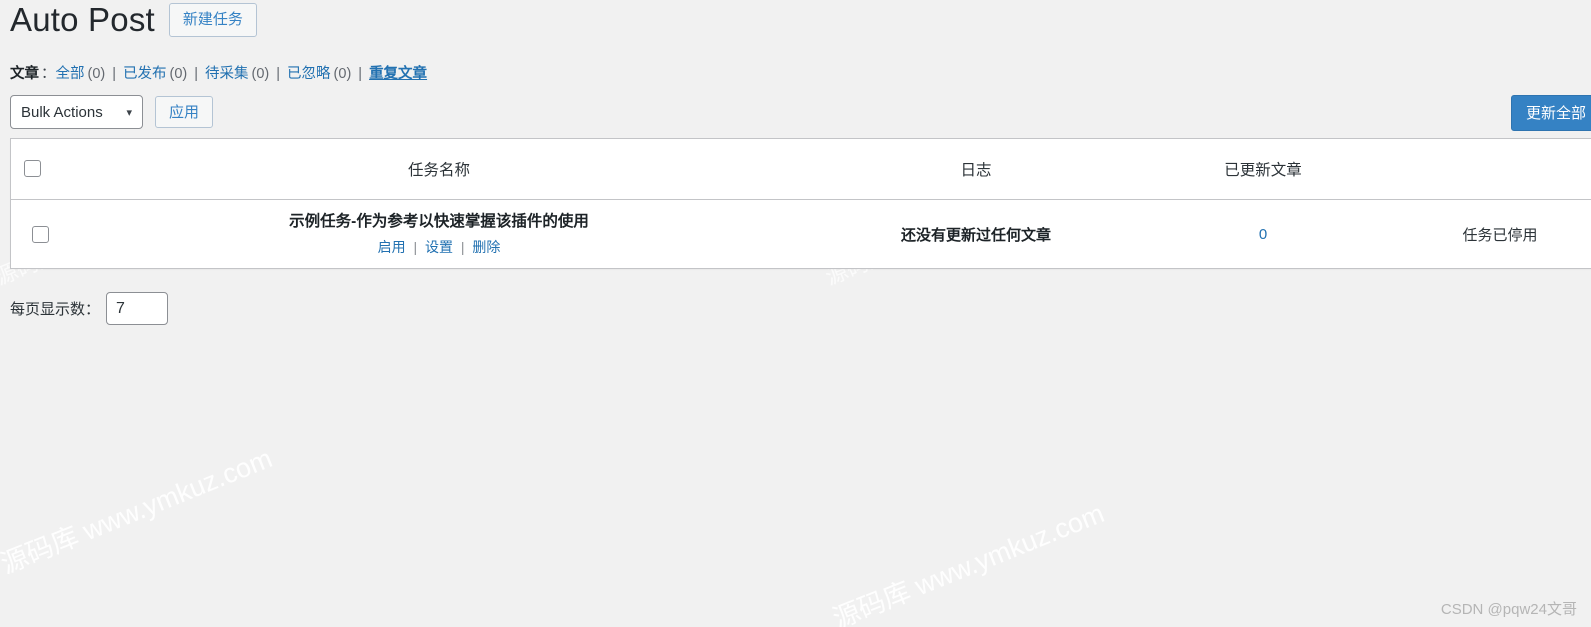 The width and height of the screenshot is (1591, 627). I want to click on row-select-cell, so click(42, 234).